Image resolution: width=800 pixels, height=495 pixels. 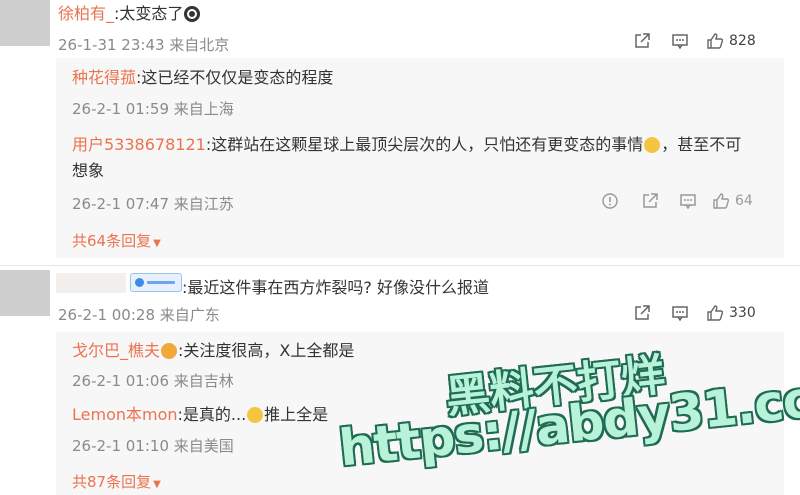 What do you see at coordinates (400, 265) in the screenshot?
I see `divider` at bounding box center [400, 265].